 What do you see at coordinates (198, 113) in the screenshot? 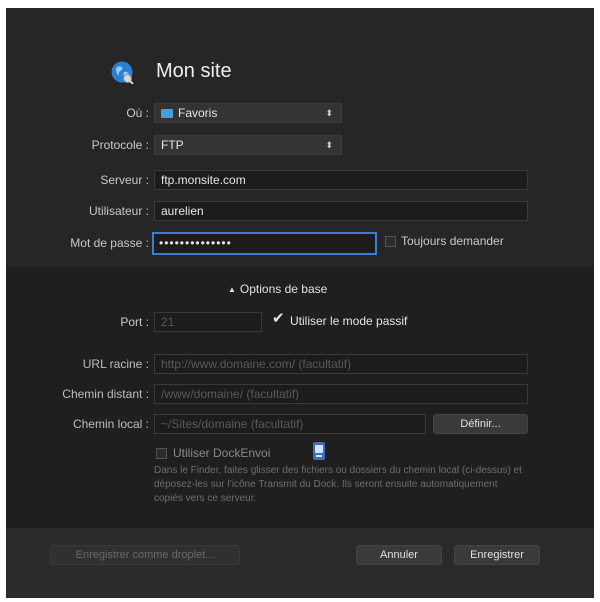
I see `where-value: Favoris` at bounding box center [198, 113].